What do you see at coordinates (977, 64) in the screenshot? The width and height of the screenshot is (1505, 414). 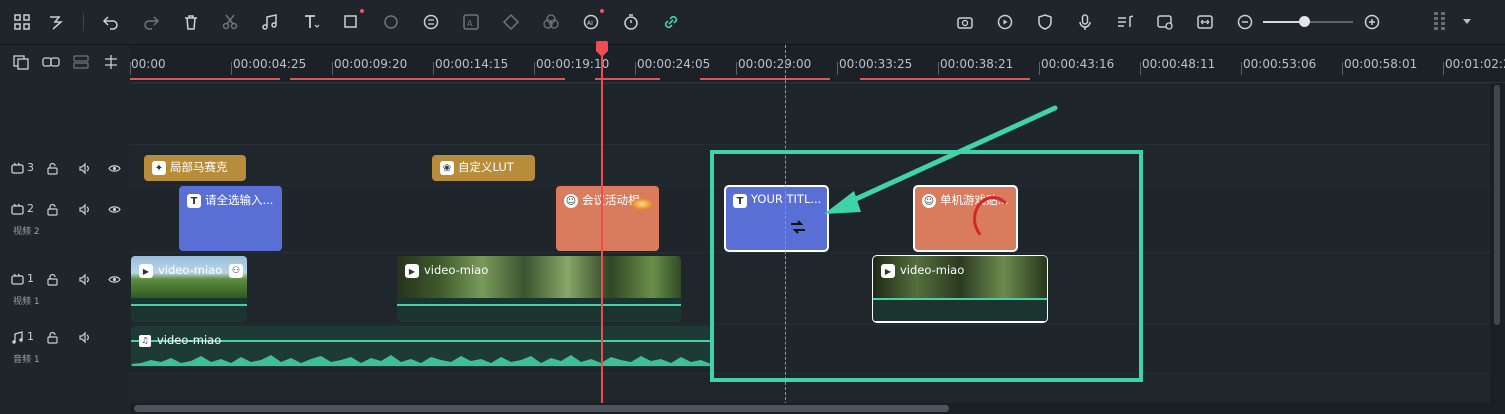 I see `ruler-tick-label: 00:00:38:21` at bounding box center [977, 64].